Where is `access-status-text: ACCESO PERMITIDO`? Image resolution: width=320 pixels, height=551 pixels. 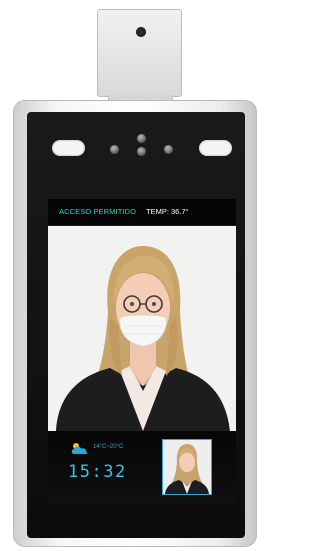 access-status-text: ACCESO PERMITIDO is located at coordinates (98, 211).